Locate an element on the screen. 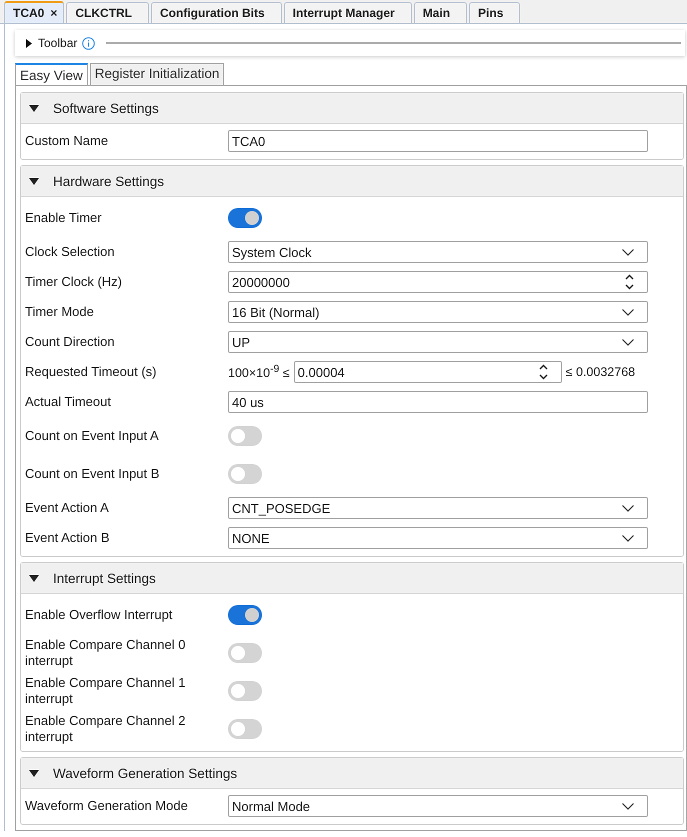 This screenshot has width=687, height=837. info-icon is located at coordinates (89, 43).